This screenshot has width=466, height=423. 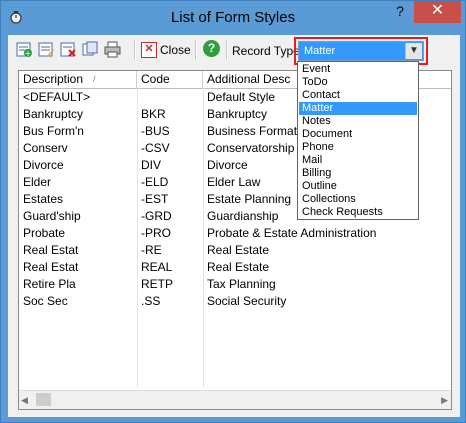 I want to click on cell-code: REAL, so click(x=157, y=267).